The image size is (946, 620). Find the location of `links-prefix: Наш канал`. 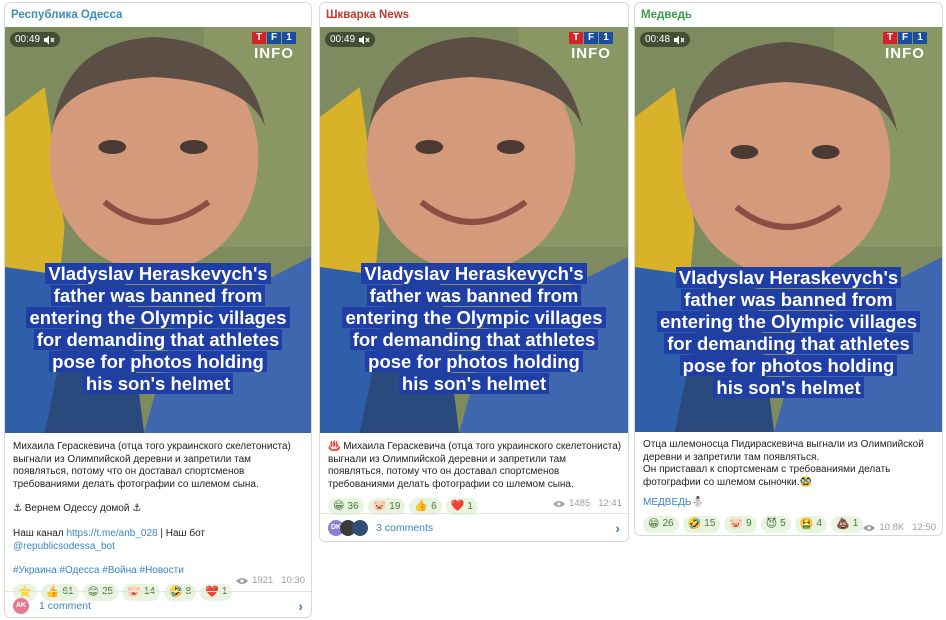

links-prefix: Наш канал is located at coordinates (40, 533).